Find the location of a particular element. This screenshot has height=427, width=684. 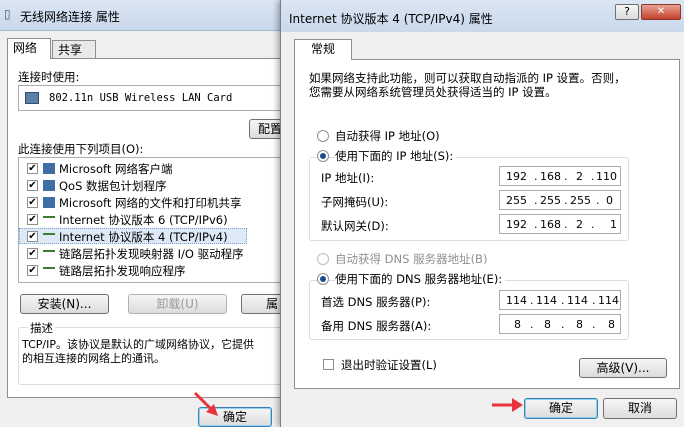

manual-dns-label: 使用下面的 DNS 服务器地址(E): is located at coordinates (420, 279).